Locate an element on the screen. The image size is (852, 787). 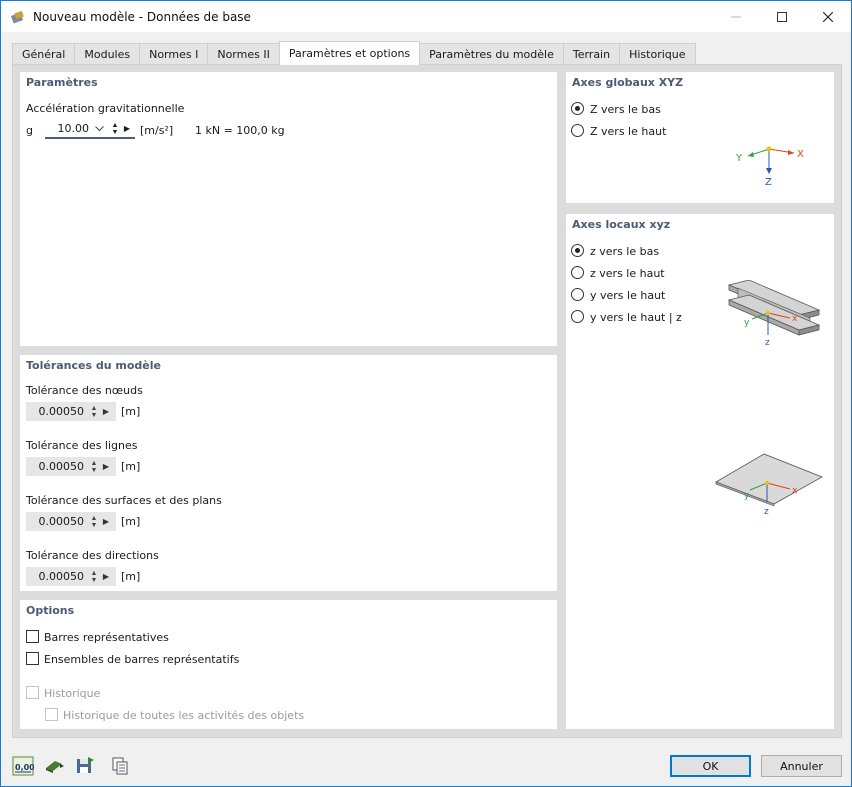
z-vers-le-bas-radio is located at coordinates (577, 108).